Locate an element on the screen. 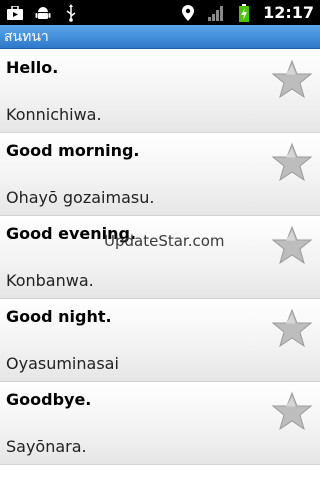 This screenshot has width=320, height=480. android-icon is located at coordinates (43, 13).